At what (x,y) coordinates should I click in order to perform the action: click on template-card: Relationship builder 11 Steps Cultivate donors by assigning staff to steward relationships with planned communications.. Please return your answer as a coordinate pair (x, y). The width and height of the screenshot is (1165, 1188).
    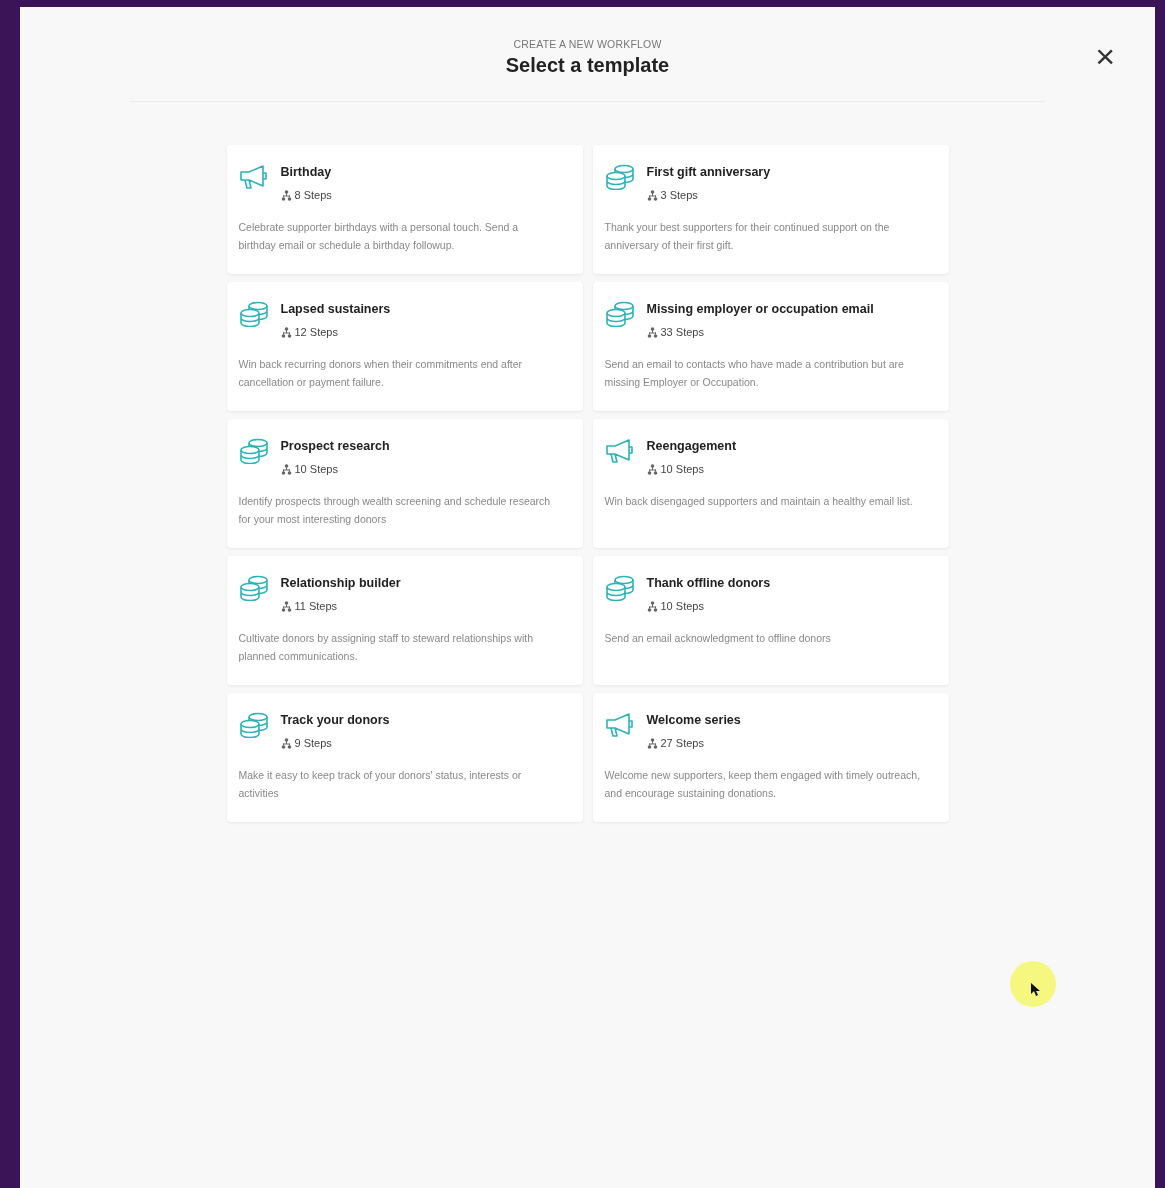
    Looking at the image, I should click on (404, 620).